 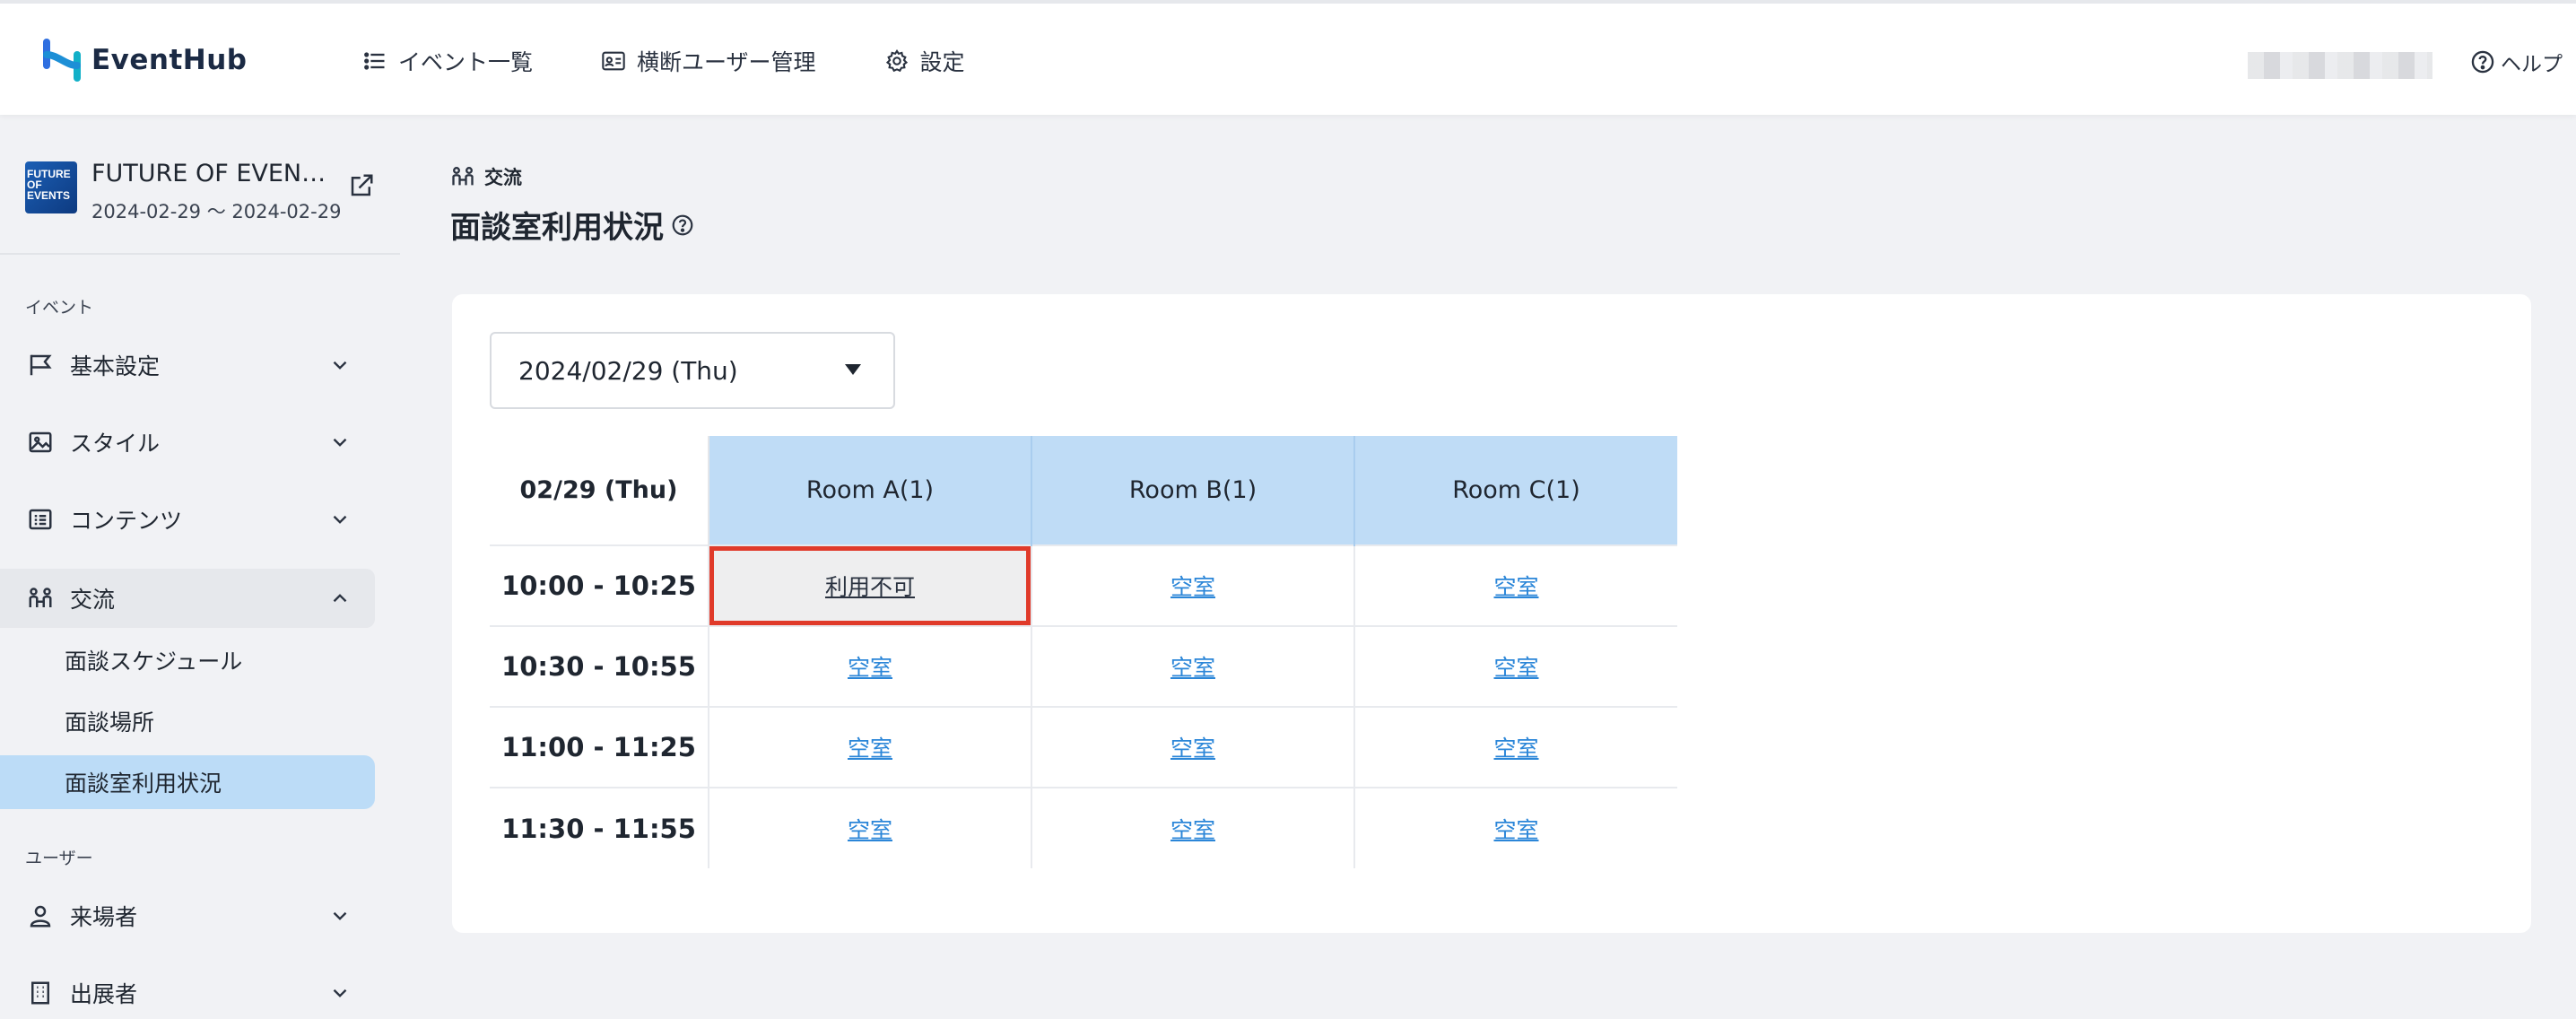 I want to click on table-date-header: 02/29 (Thu), so click(x=599, y=490).